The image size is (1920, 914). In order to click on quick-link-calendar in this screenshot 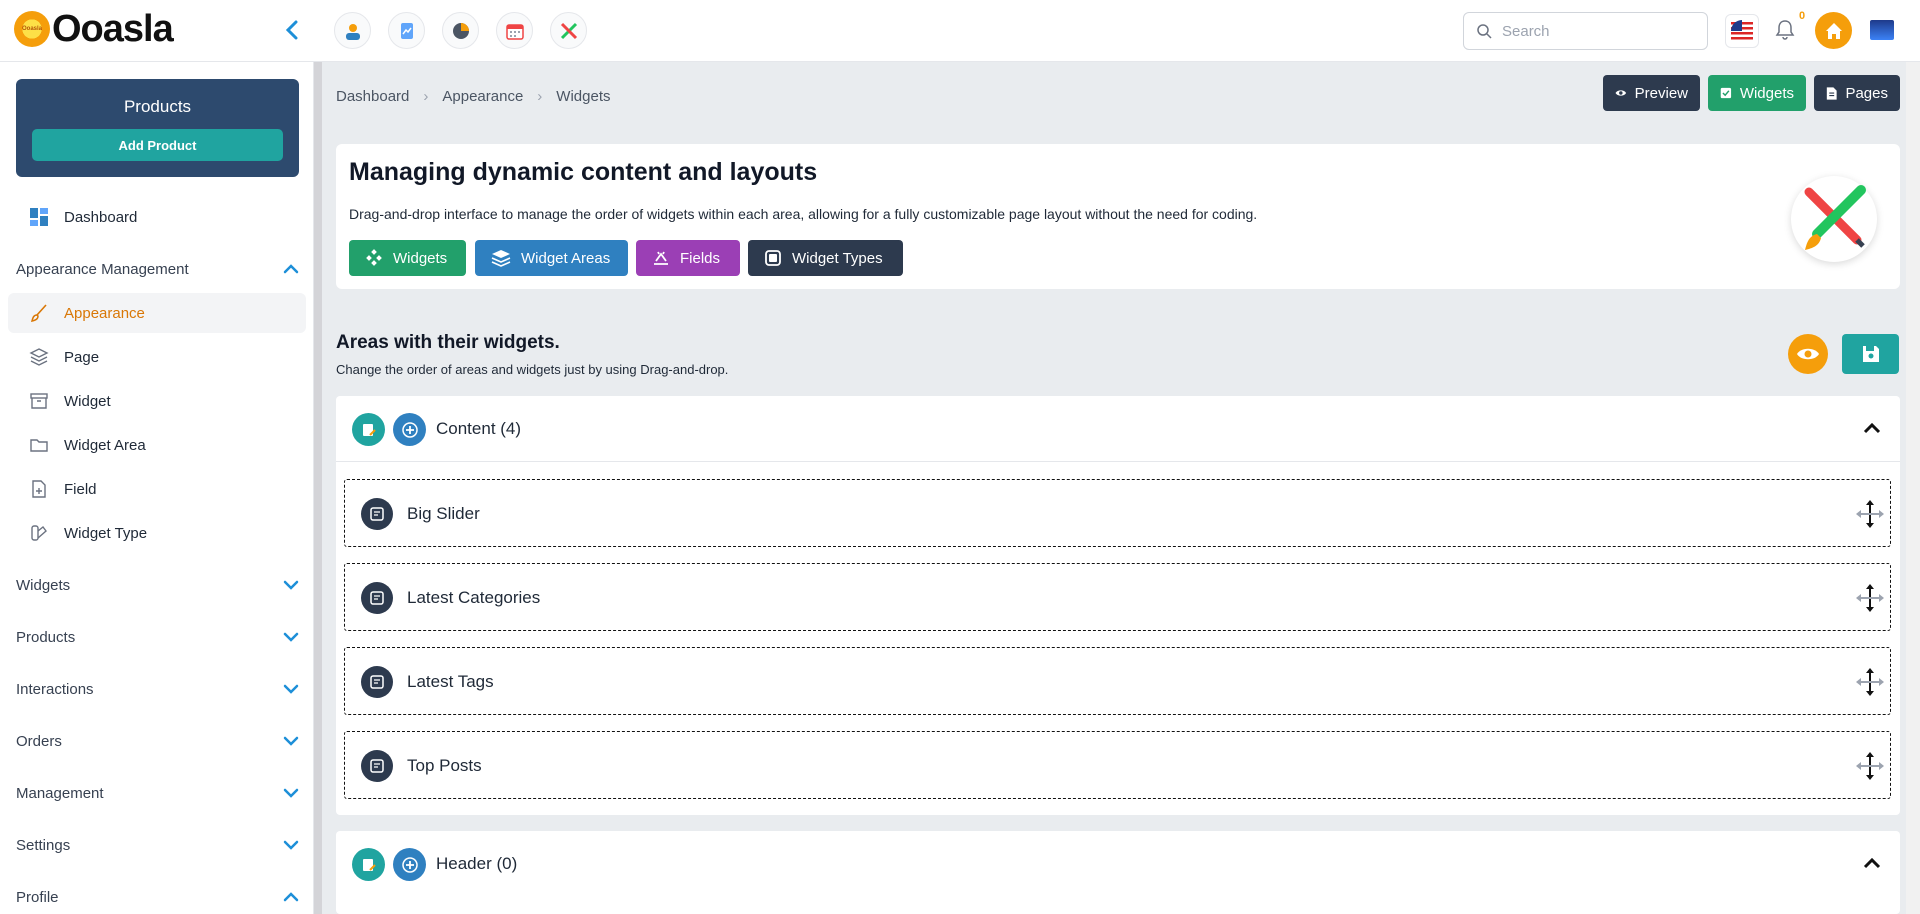, I will do `click(514, 30)`.